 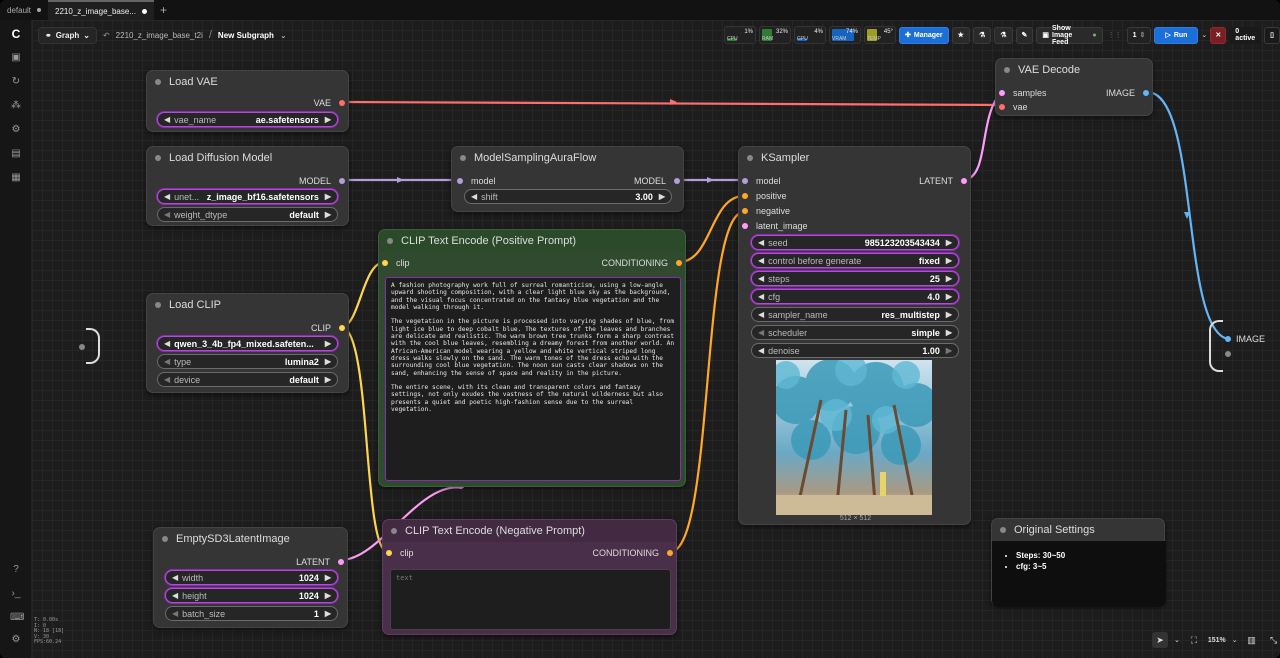 What do you see at coordinates (1024, 35) in the screenshot?
I see `tool-c-button: ✎` at bounding box center [1024, 35].